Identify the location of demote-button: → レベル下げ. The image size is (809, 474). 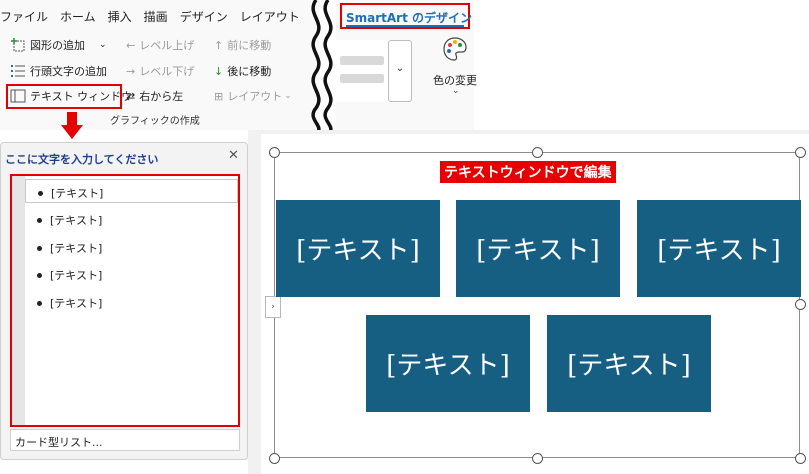
(160, 71).